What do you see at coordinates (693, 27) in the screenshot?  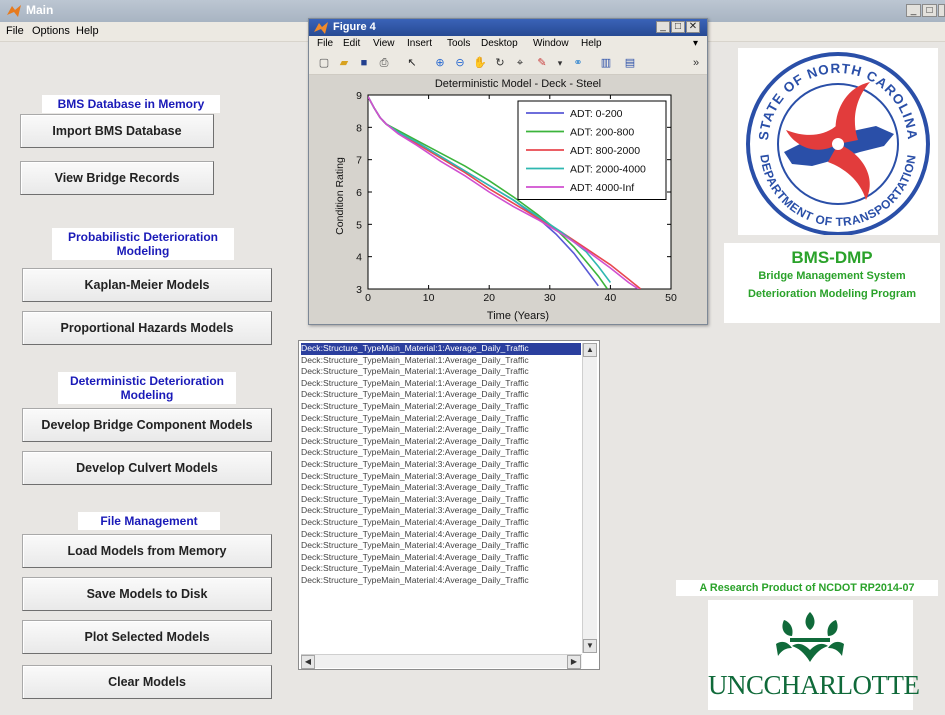 I see `figure-close-button: ✕` at bounding box center [693, 27].